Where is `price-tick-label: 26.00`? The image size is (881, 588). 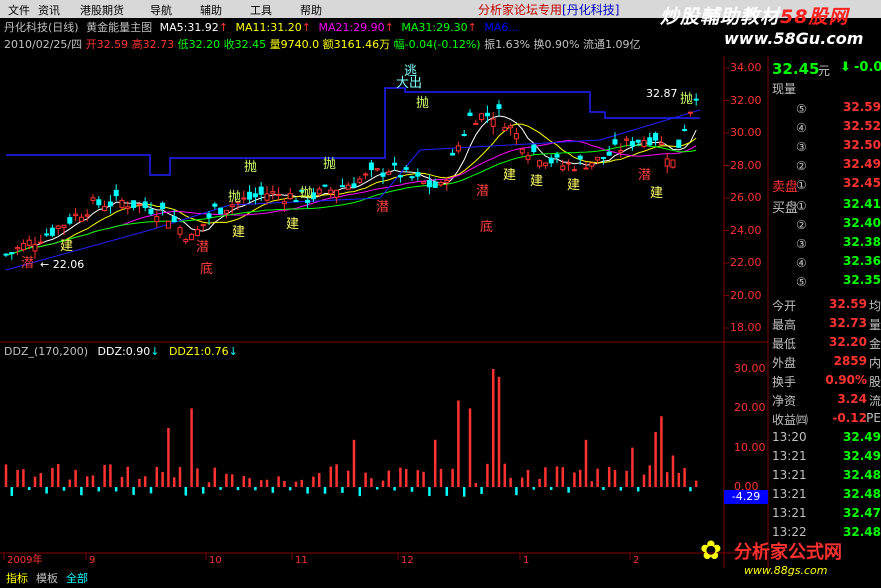 price-tick-label: 26.00 is located at coordinates (746, 197).